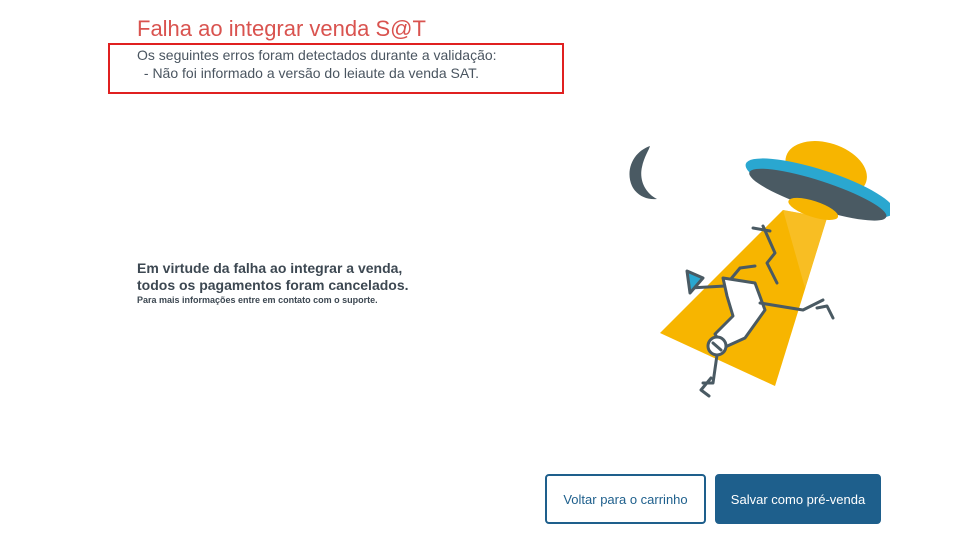 This screenshot has width=976, height=544. What do you see at coordinates (281, 28) in the screenshot?
I see `page-title: Falha ao integrar venda S@T` at bounding box center [281, 28].